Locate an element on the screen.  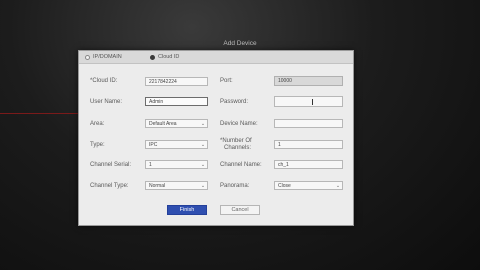
panorama-value: Close is located at coordinates (284, 185).